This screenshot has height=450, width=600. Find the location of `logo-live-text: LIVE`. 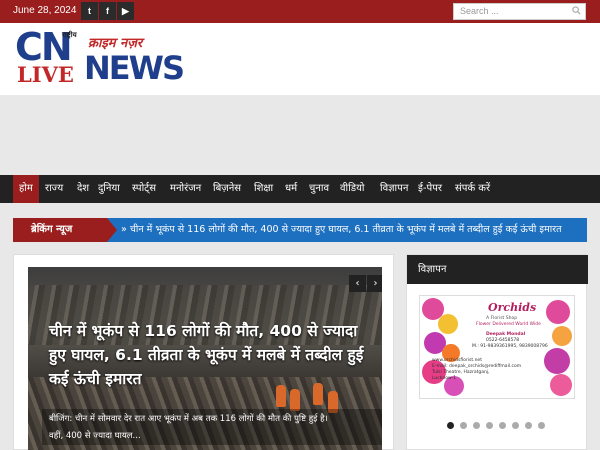

logo-live-text: LIVE is located at coordinates (45, 74).